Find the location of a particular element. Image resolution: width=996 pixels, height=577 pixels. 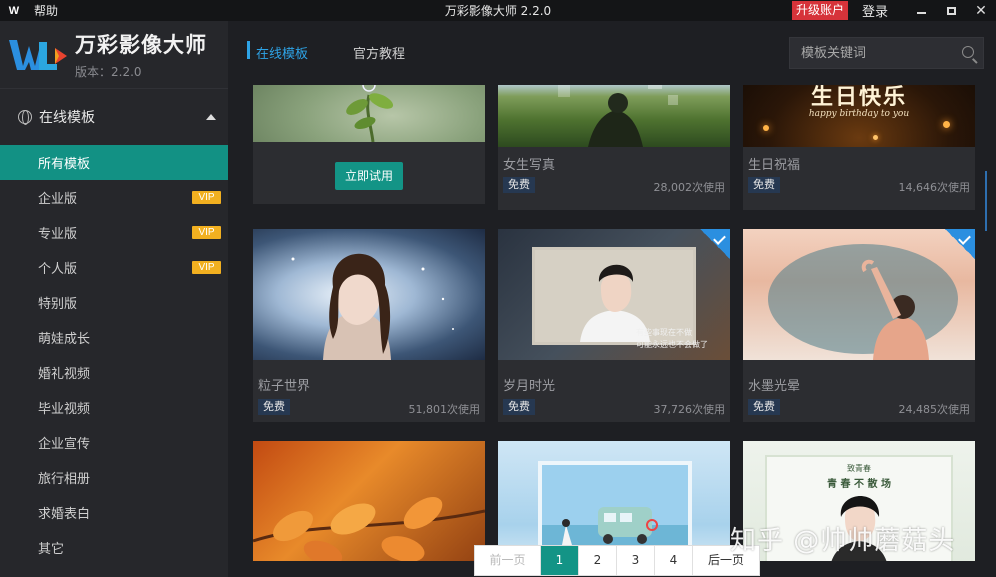

template-title: 生日祝福 is located at coordinates (774, 165).